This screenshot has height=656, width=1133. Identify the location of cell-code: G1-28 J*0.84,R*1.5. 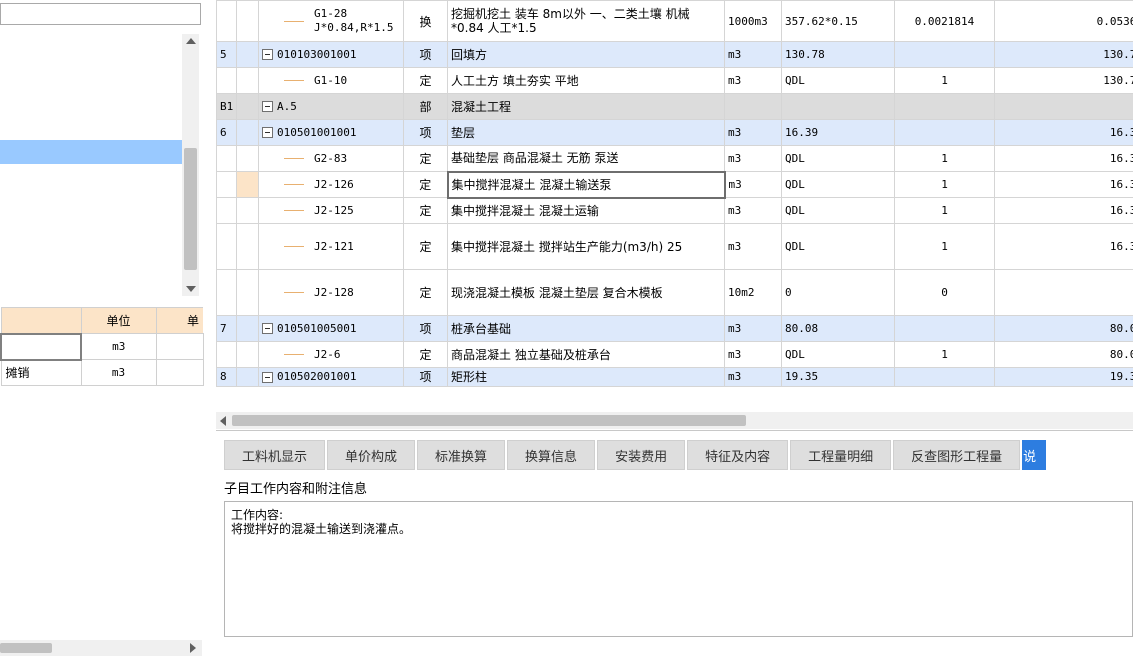
(331, 21).